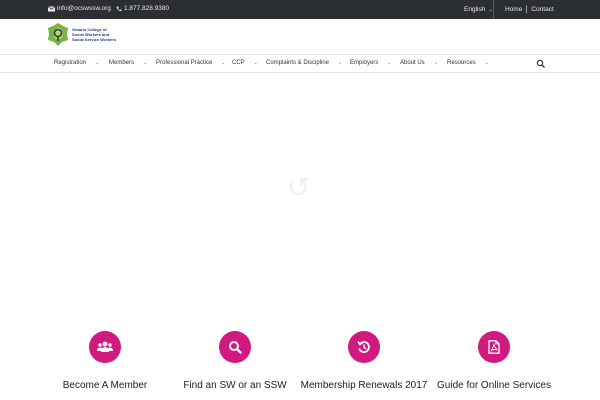 This screenshot has width=600, height=400. I want to click on tile-label: Membership Renewals 2017, so click(364, 385).